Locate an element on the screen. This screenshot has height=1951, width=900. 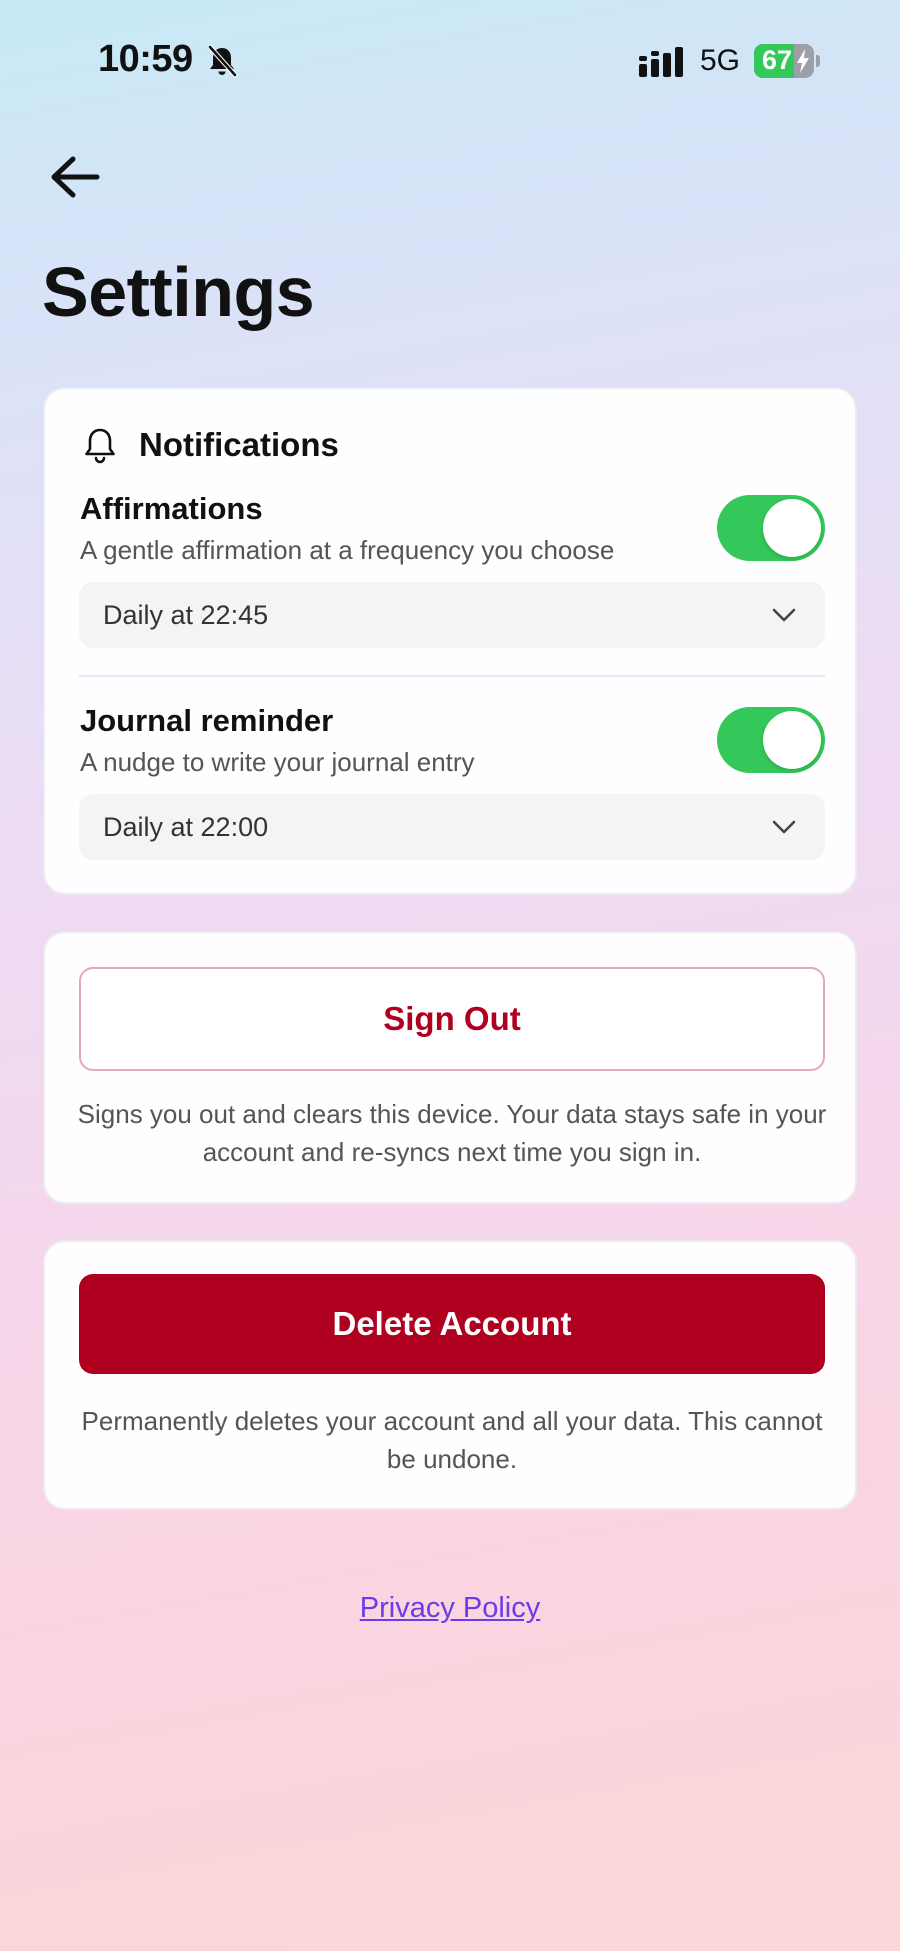
journal-reminder-toggle is located at coordinates (771, 740).